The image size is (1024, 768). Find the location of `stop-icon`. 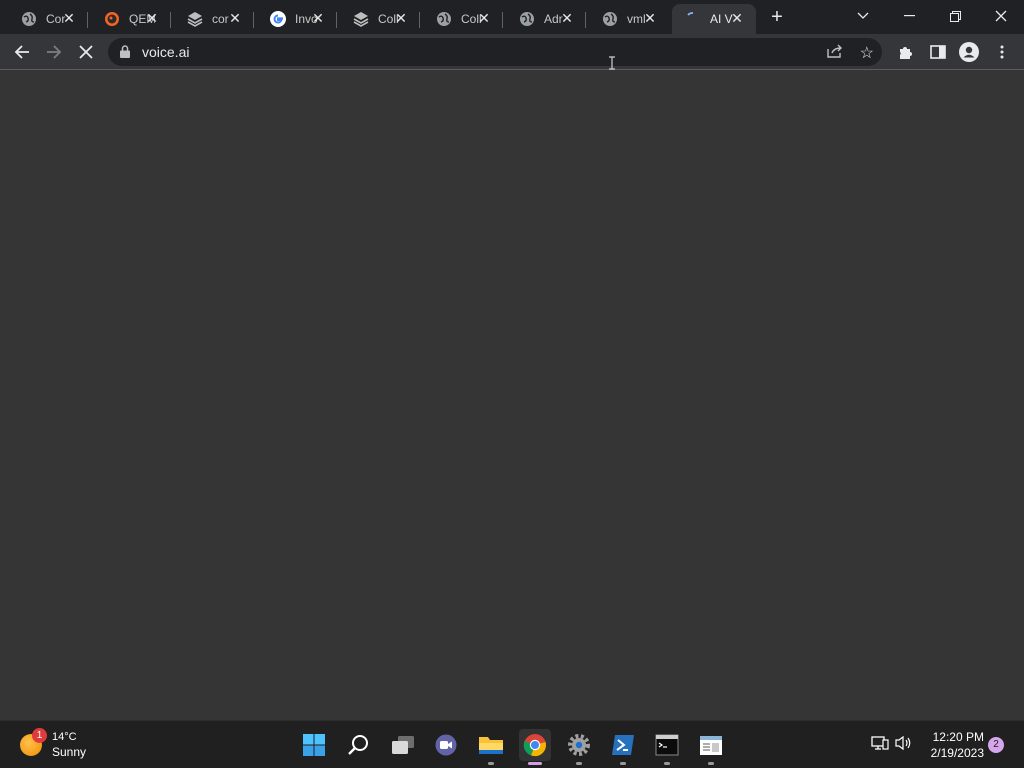

stop-icon is located at coordinates (86, 52).